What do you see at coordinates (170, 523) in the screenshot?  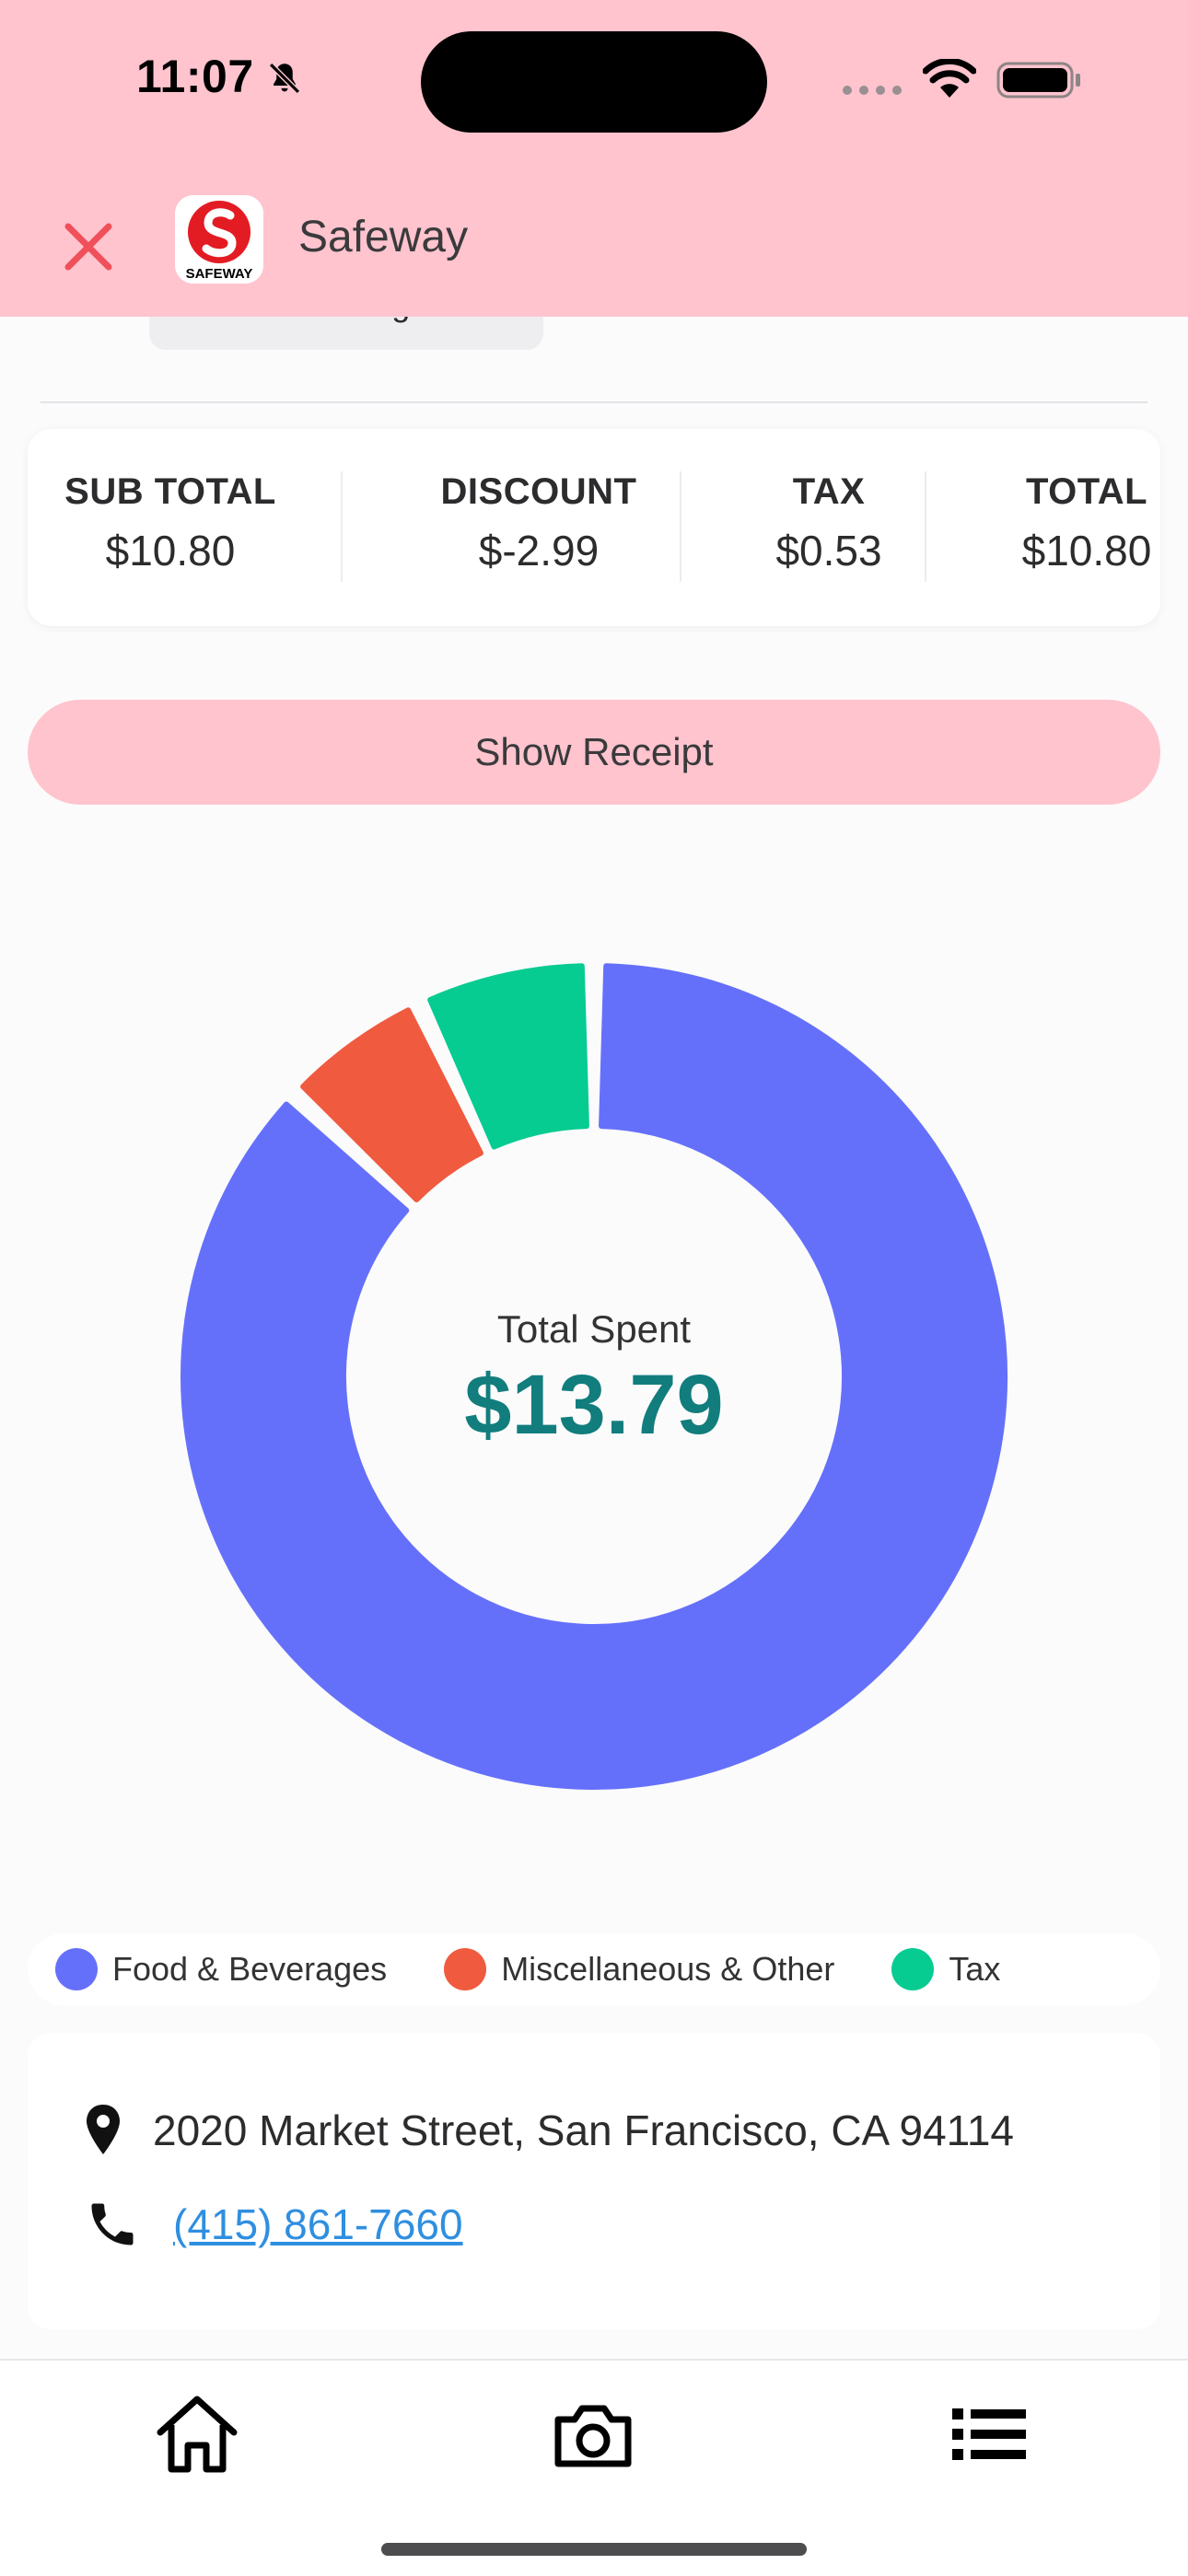 I see `subtotal-column: SUB TOTAL $10.80` at bounding box center [170, 523].